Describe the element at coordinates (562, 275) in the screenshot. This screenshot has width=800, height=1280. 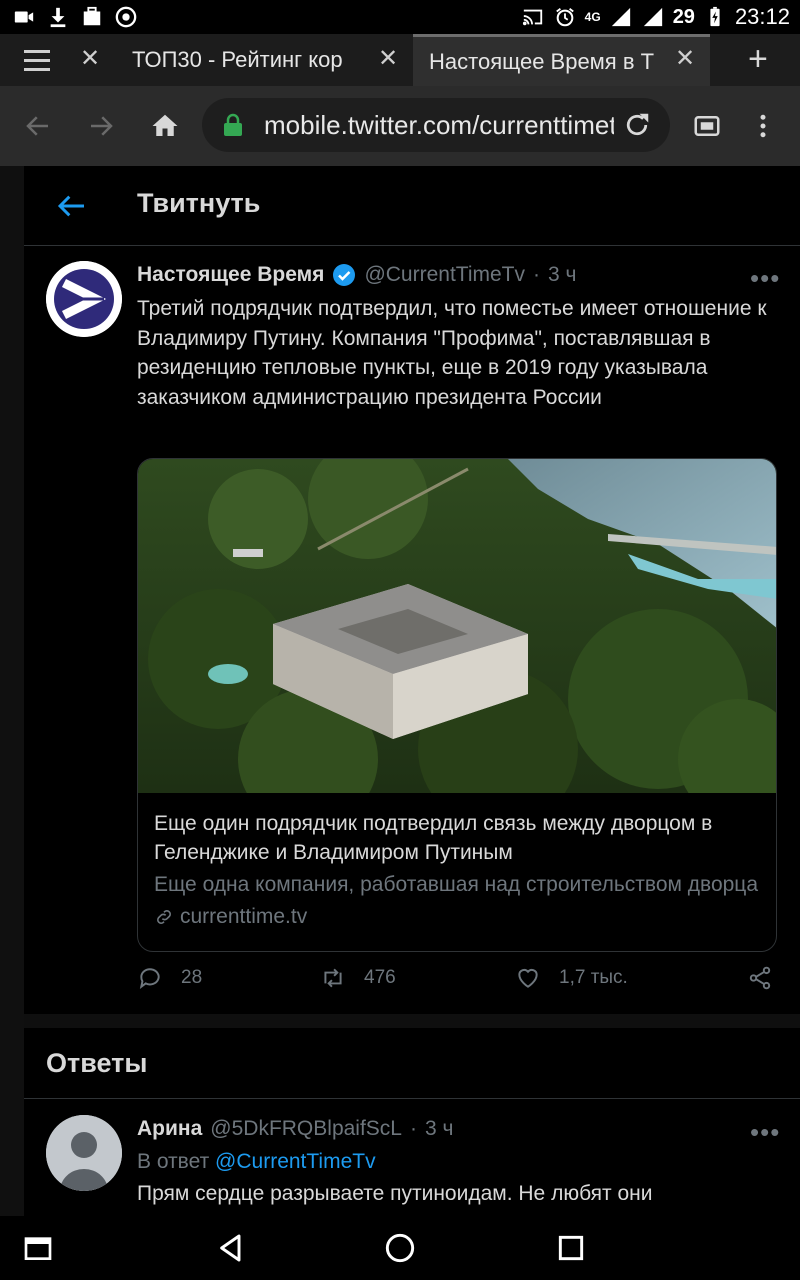
I see `tweet-time: 3 ч` at that location.